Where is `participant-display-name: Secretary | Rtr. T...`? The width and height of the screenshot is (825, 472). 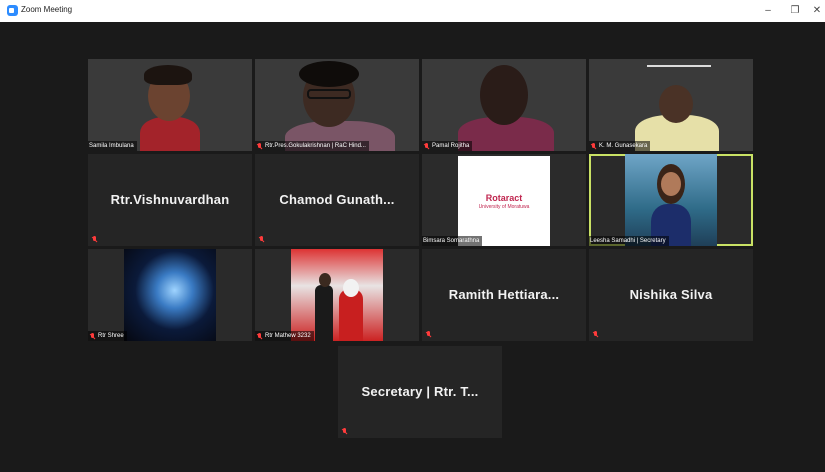 participant-display-name: Secretary | Rtr. T... is located at coordinates (420, 391).